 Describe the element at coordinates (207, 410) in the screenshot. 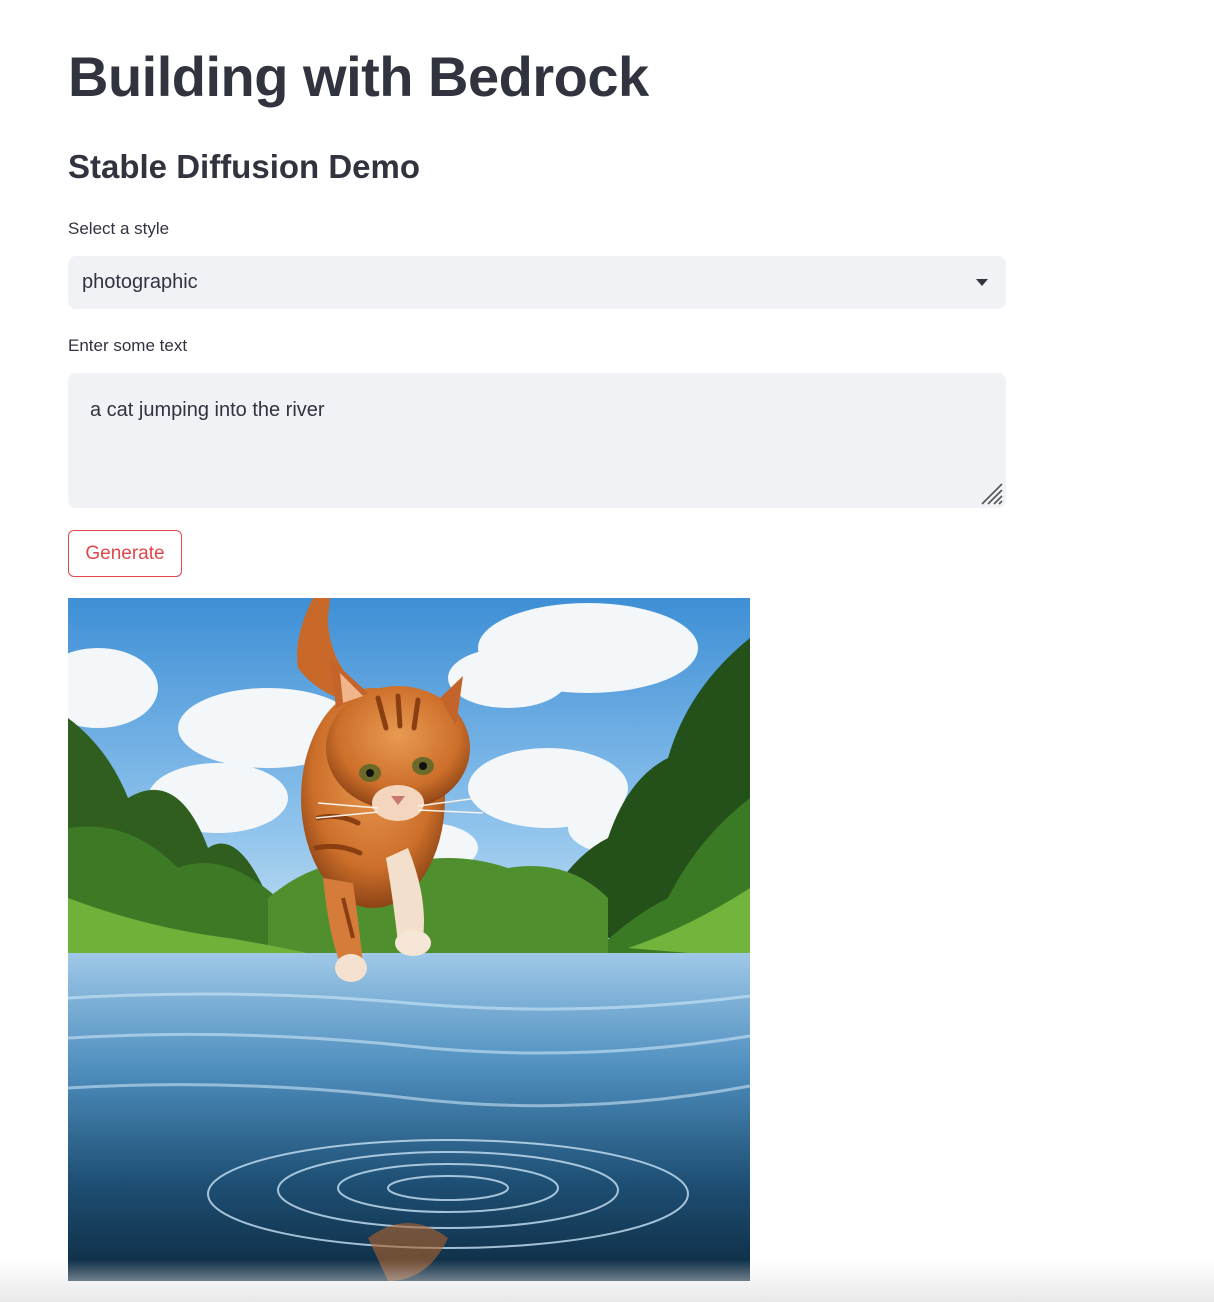

I see `prompt-textarea-value: a cat jumping into the river` at that location.